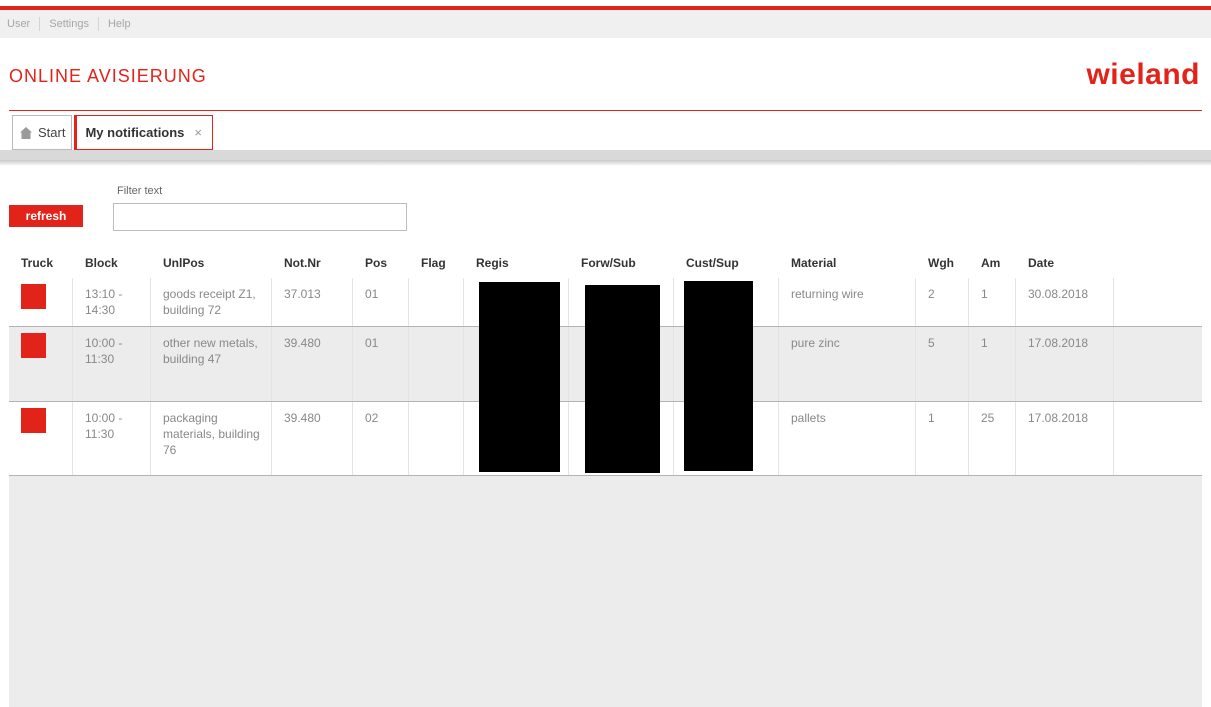  I want to click on menu-item-help: Help, so click(124, 24).